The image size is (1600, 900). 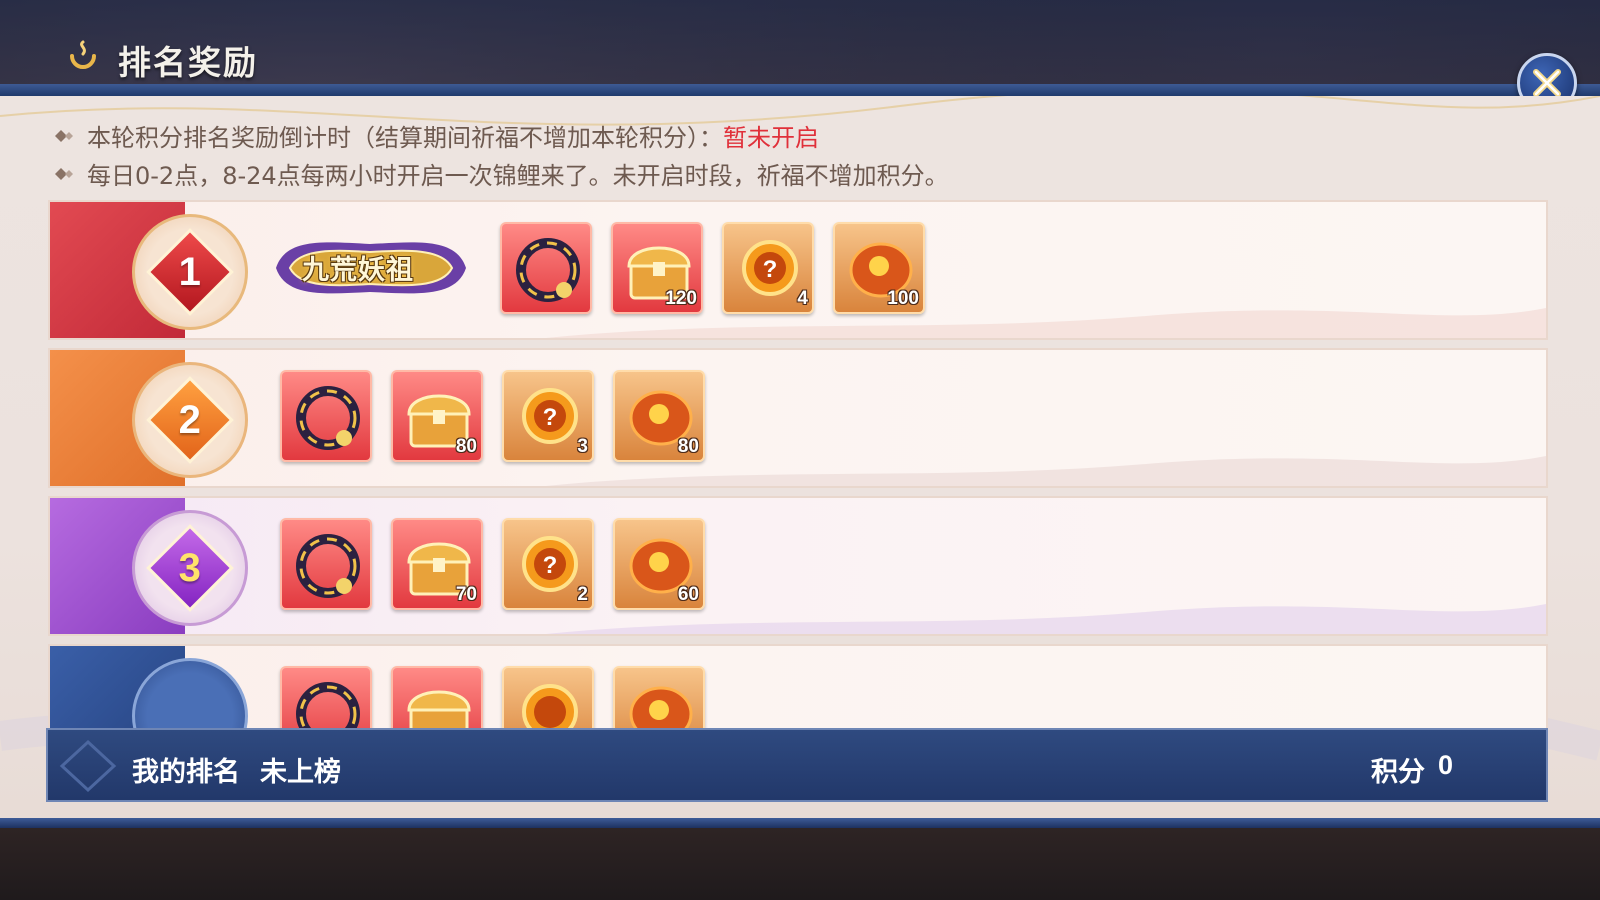 What do you see at coordinates (437, 416) in the screenshot?
I see `reward-item: 80` at bounding box center [437, 416].